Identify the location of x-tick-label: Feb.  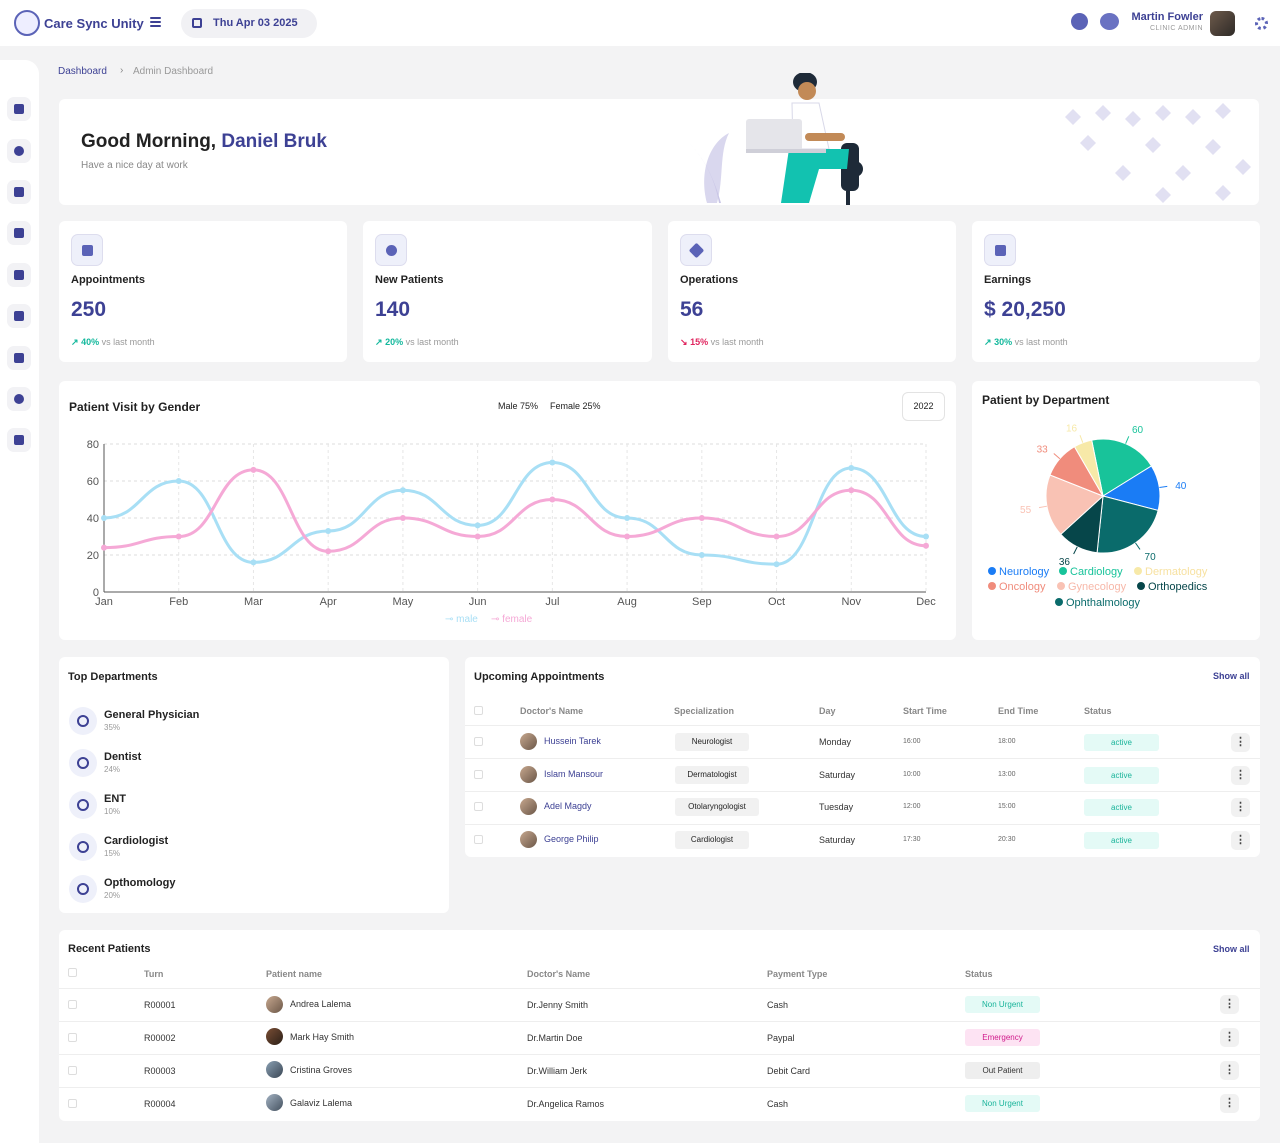
(178, 602).